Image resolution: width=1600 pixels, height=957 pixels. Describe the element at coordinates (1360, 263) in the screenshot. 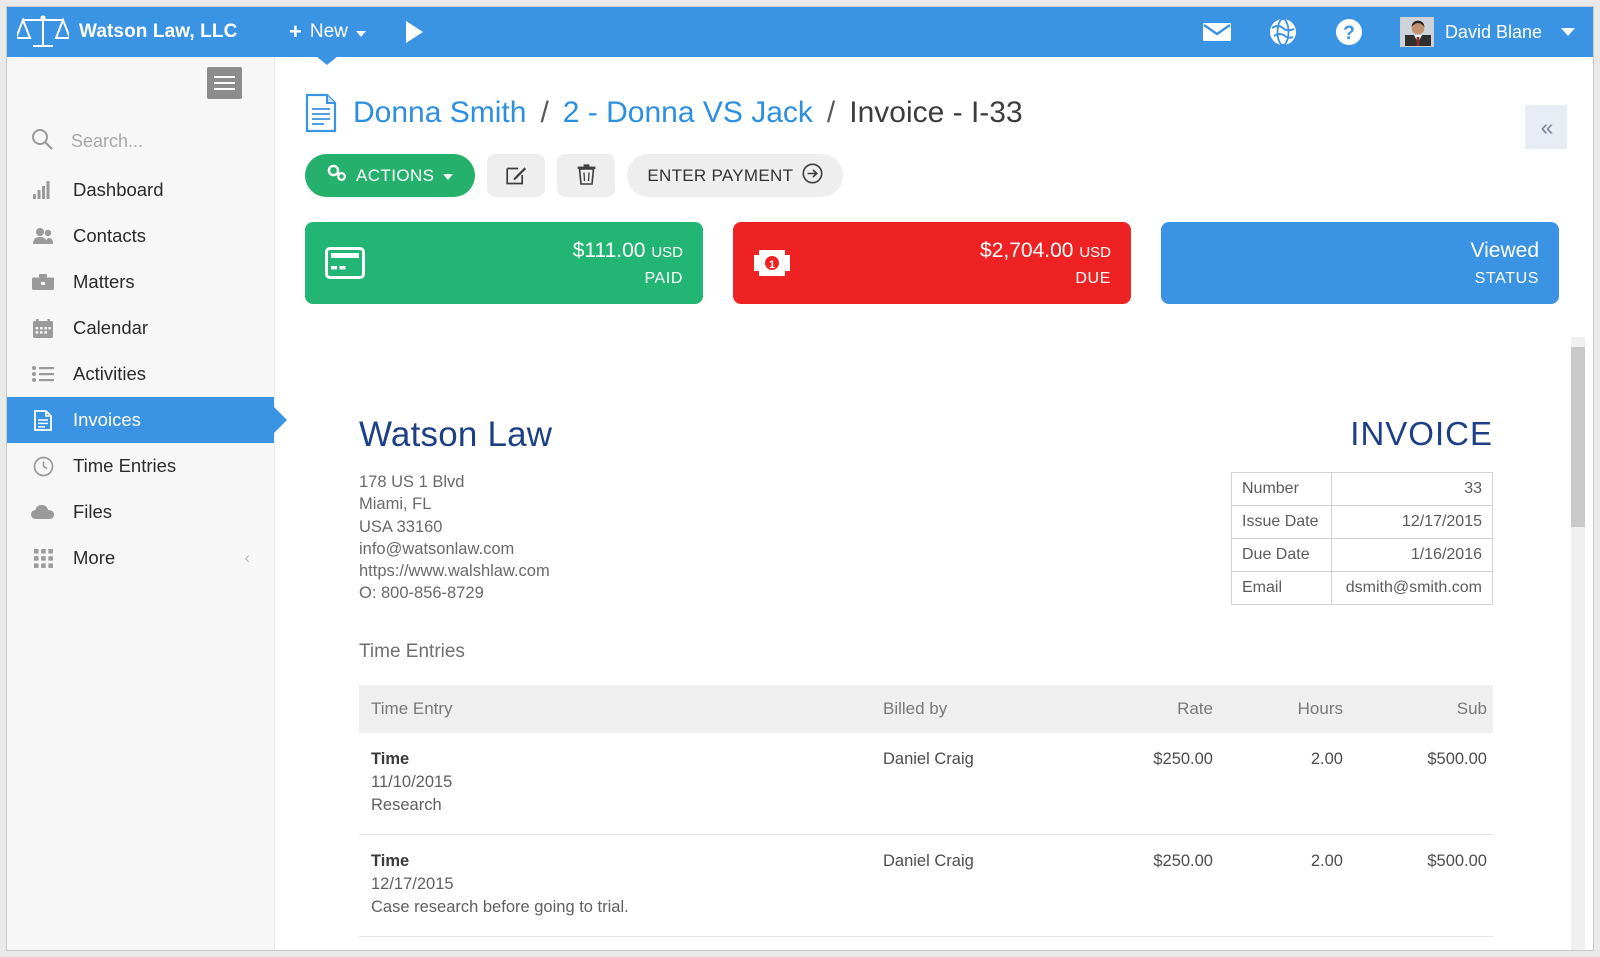

I see `status-card: Viewed STATUS` at that location.